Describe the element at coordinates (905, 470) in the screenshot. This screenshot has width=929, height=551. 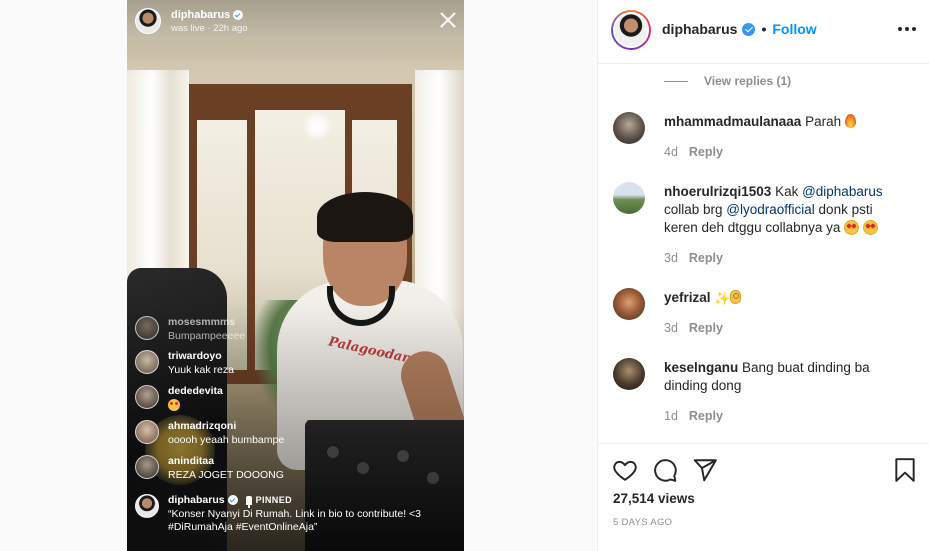
I see `bookmark-icon` at that location.